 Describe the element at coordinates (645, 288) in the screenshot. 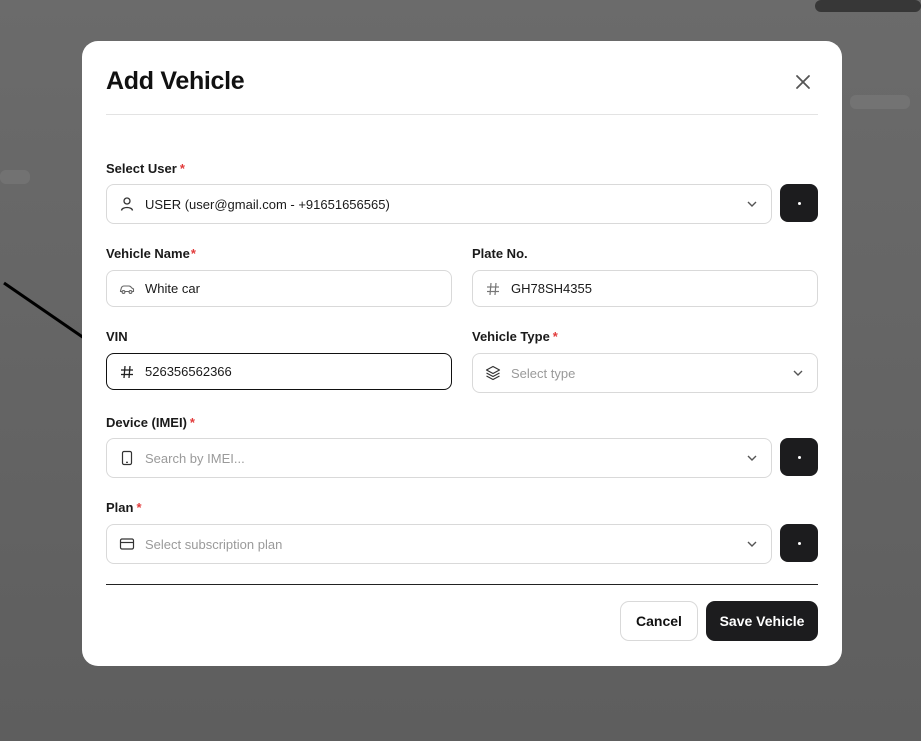

I see `plate-no-input: GH78SH4355` at that location.